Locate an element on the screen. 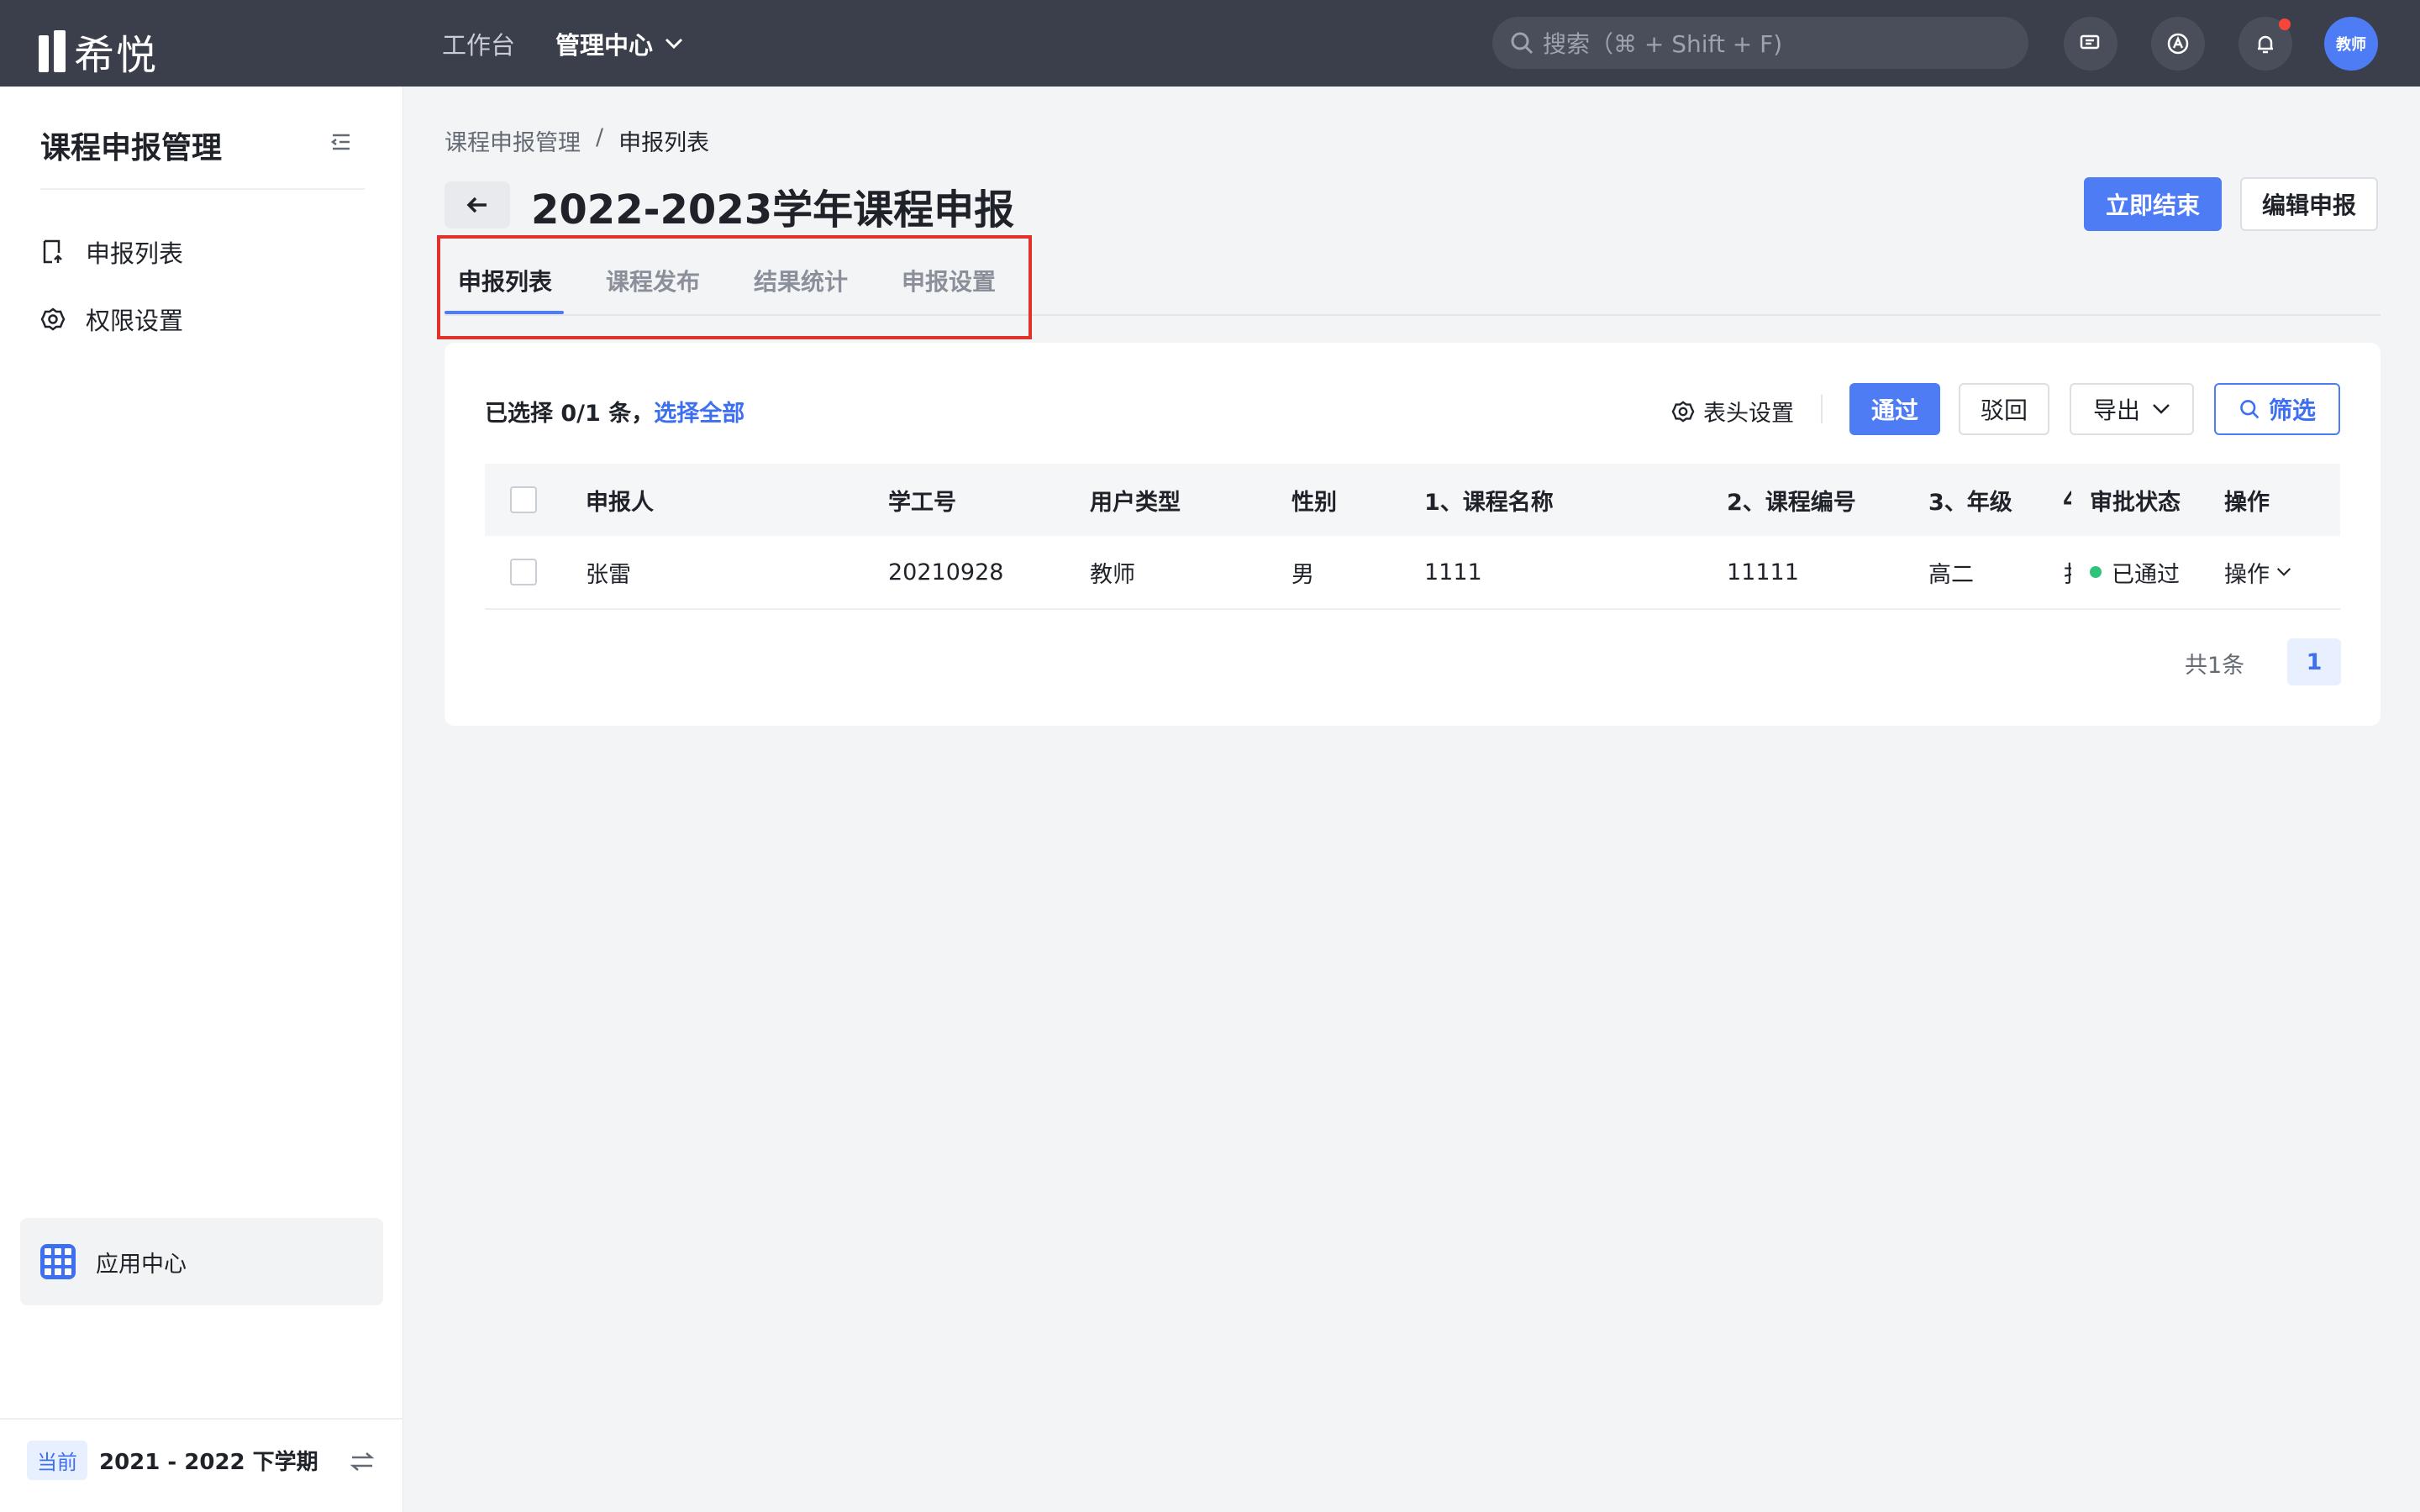 Image resolution: width=2420 pixels, height=1512 pixels. back-button is located at coordinates (478, 204).